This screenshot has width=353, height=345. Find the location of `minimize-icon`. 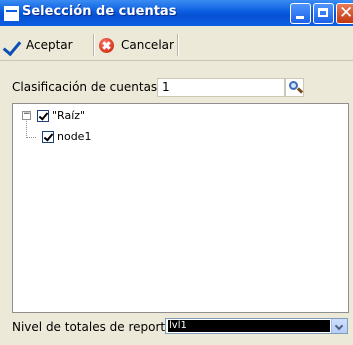

minimize-icon is located at coordinates (300, 17).